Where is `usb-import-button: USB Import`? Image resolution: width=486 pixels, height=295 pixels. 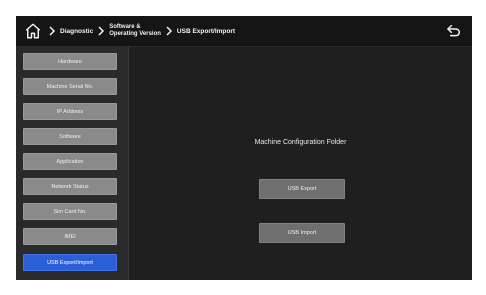
usb-import-button: USB Import is located at coordinates (302, 233).